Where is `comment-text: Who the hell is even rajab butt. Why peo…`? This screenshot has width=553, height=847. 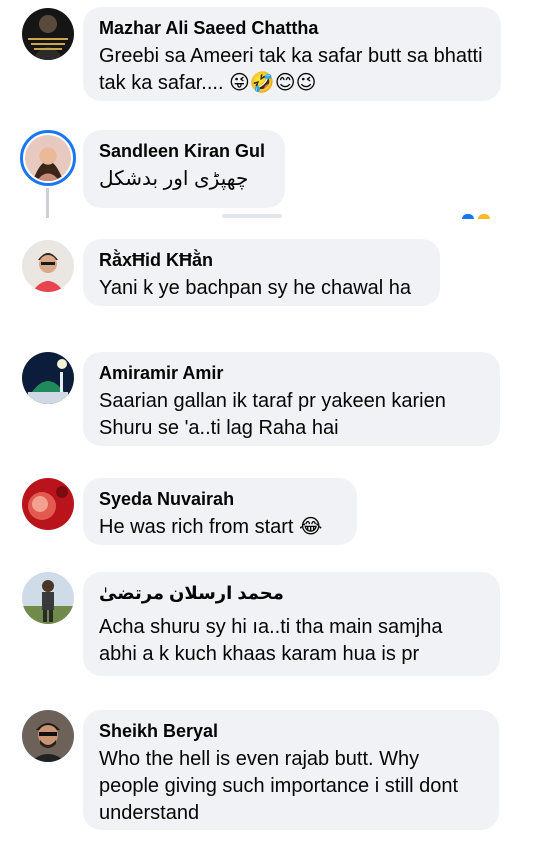 comment-text: Who the hell is even rajab butt. Why peo… is located at coordinates (279, 786).